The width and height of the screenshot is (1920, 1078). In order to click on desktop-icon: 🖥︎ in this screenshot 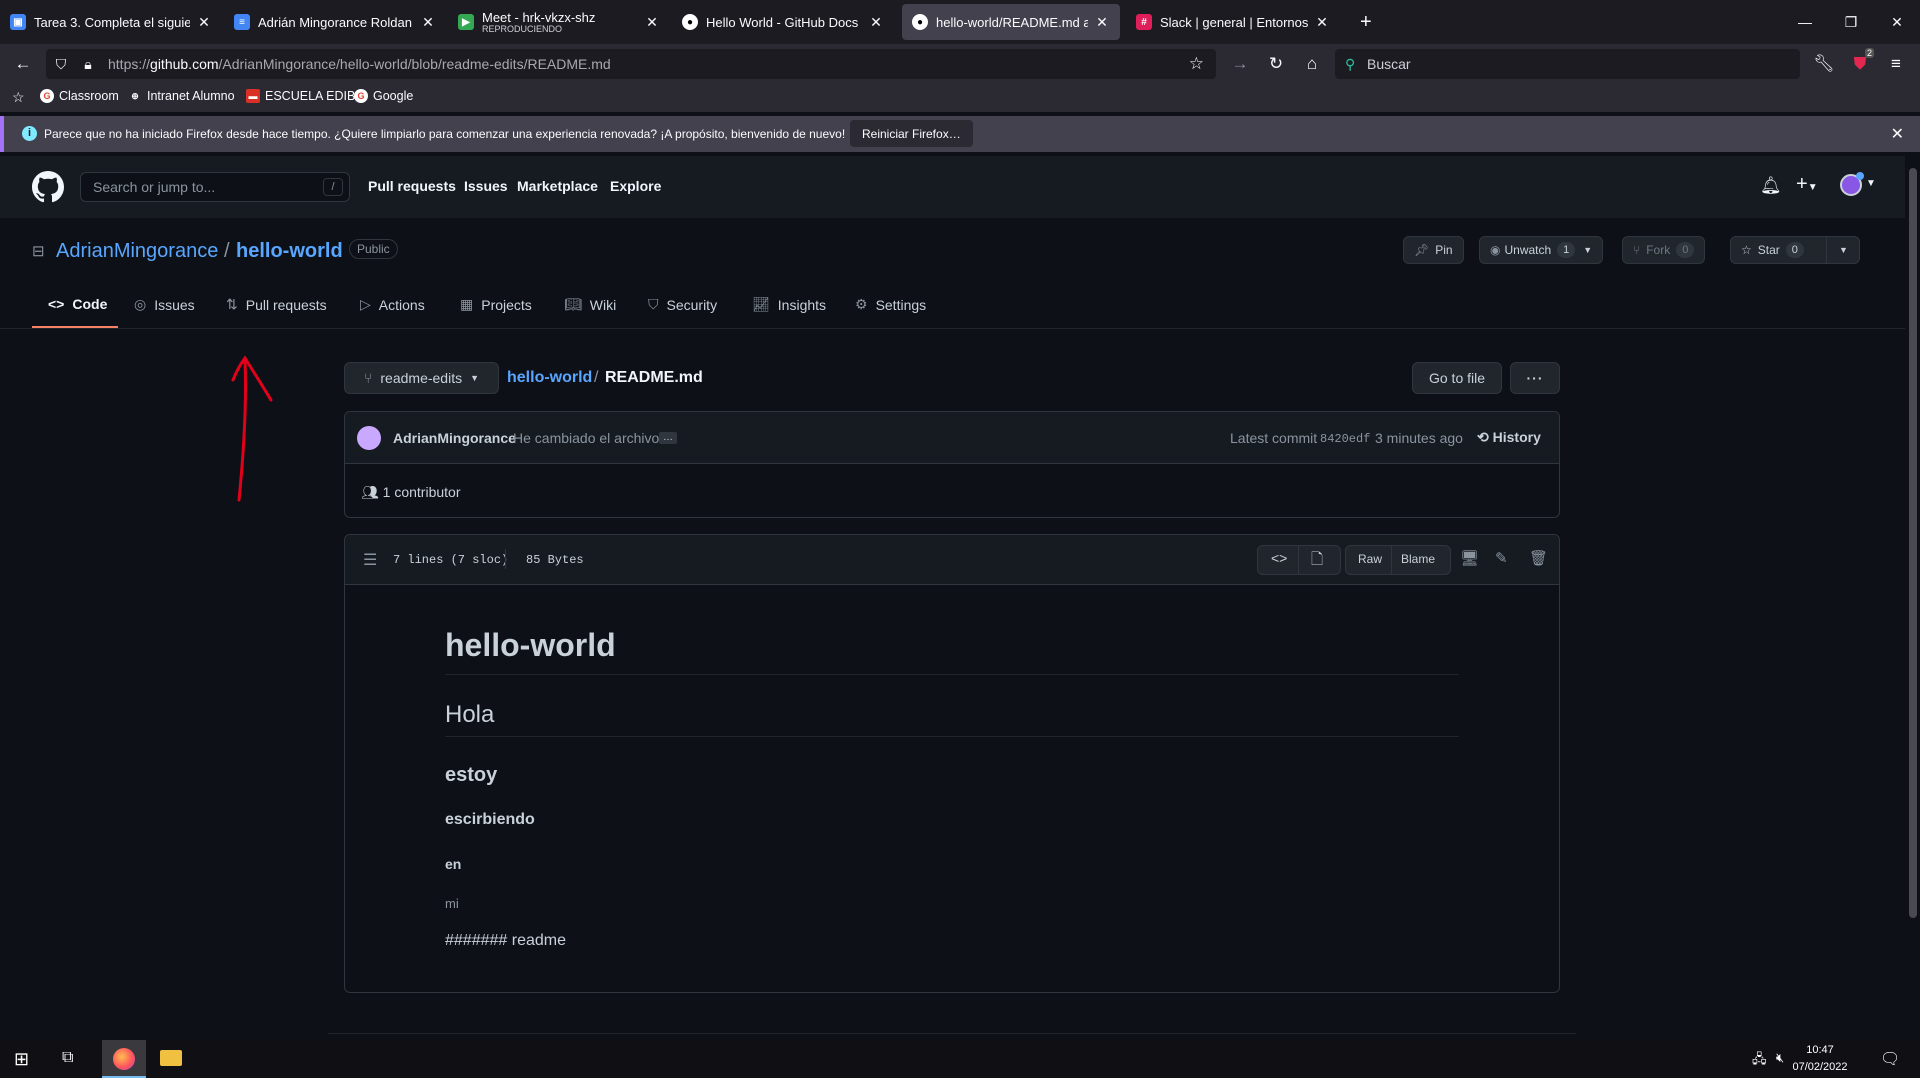, I will do `click(1469, 558)`.